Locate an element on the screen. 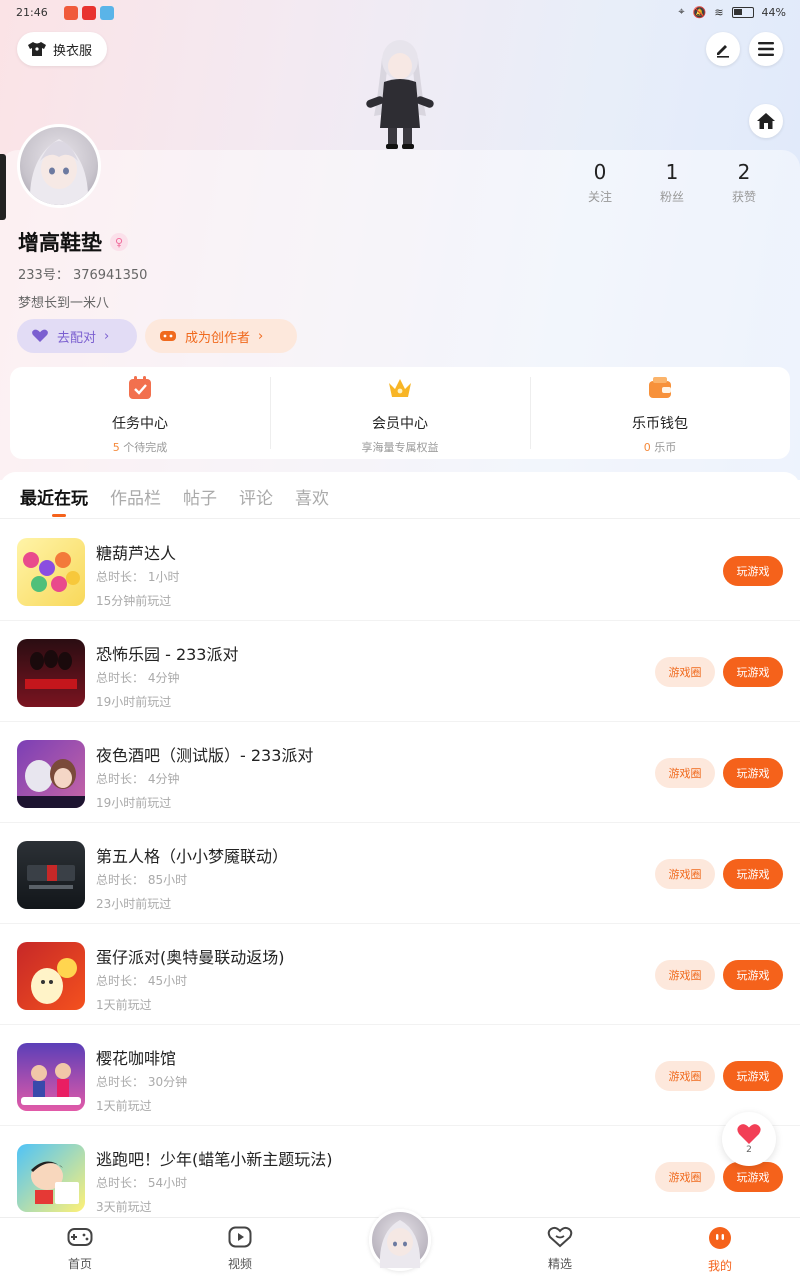 This screenshot has width=800, height=1280. house-icon is located at coordinates (766, 121).